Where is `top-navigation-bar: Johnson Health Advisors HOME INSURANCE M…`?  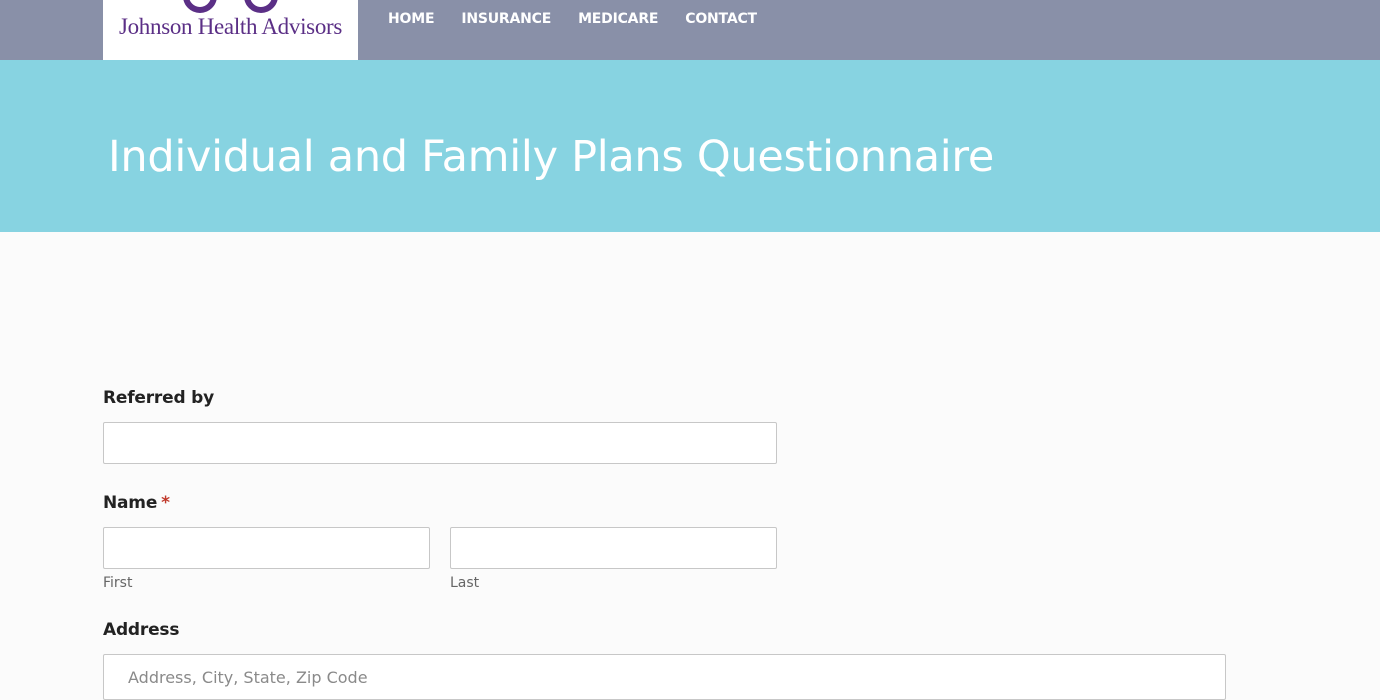 top-navigation-bar: Johnson Health Advisors HOME INSURANCE M… is located at coordinates (690, 30).